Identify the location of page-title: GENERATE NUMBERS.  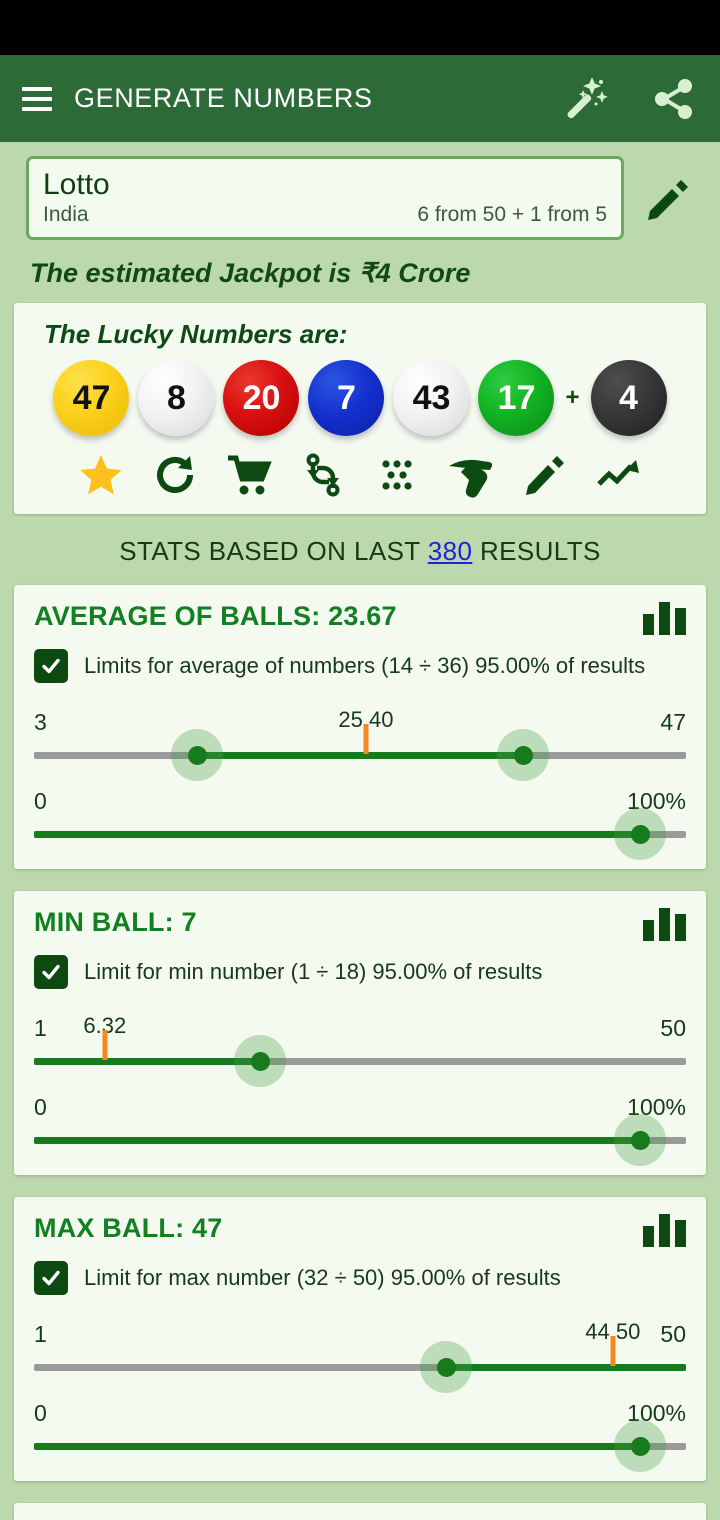
(223, 98).